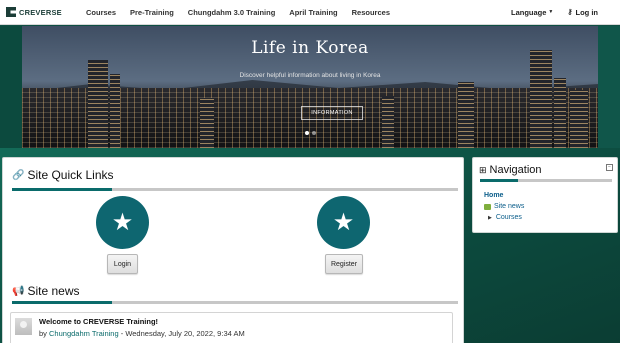  I want to click on nav-tree-site-news-label: Site news, so click(509, 206).